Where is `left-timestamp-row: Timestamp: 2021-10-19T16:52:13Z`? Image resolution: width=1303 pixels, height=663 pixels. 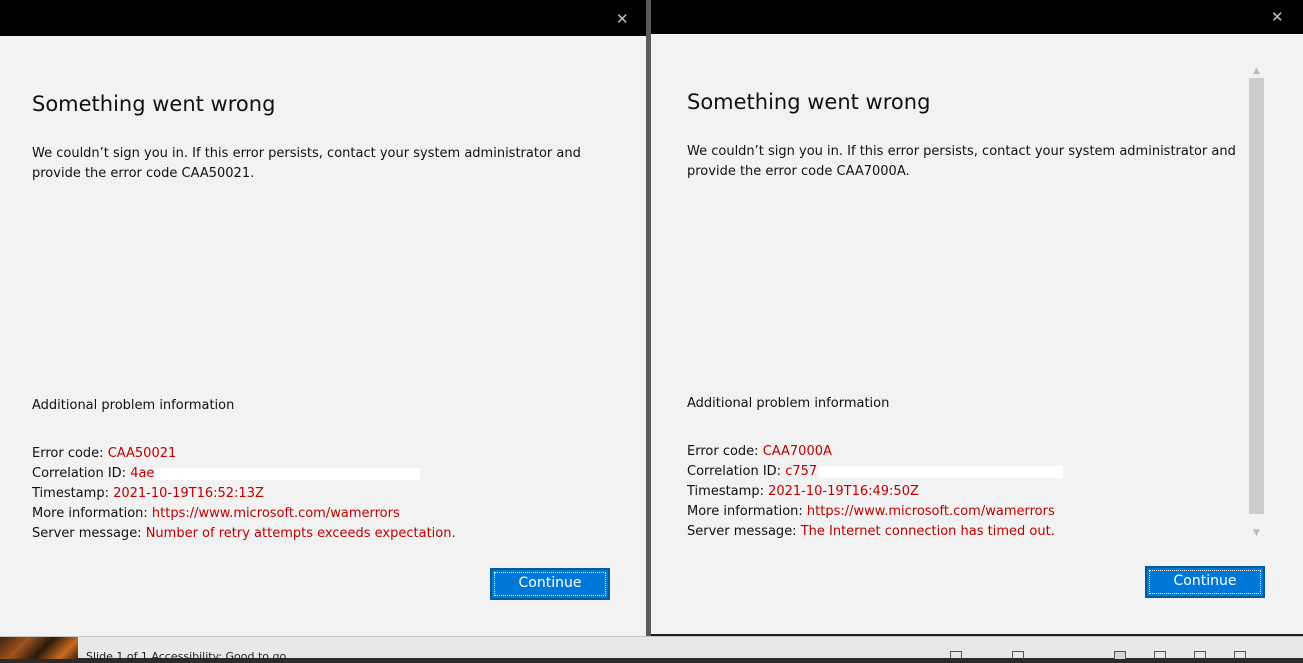
left-timestamp-row: Timestamp: 2021-10-19T16:52:13Z is located at coordinates (244, 494).